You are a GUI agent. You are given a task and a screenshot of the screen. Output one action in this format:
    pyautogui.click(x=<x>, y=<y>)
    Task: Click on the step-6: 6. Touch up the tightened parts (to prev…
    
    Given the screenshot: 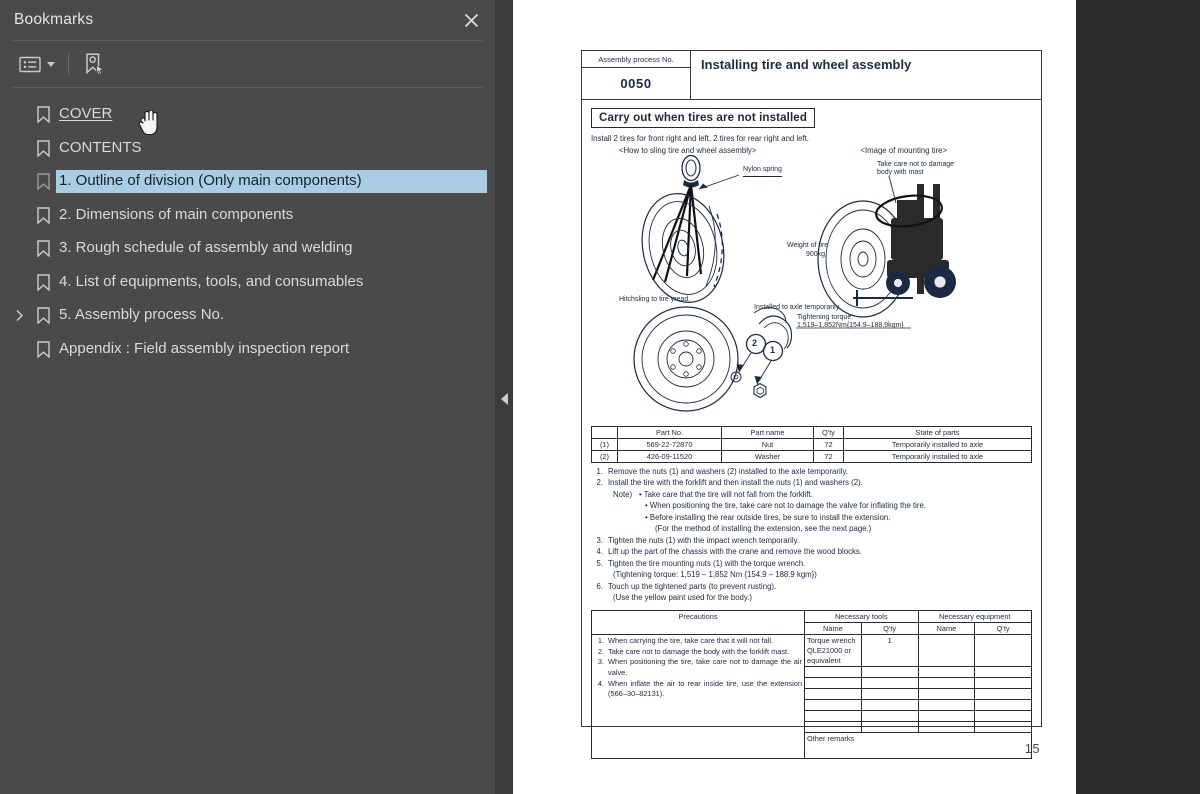 What is the action you would take?
    pyautogui.click(x=811, y=586)
    